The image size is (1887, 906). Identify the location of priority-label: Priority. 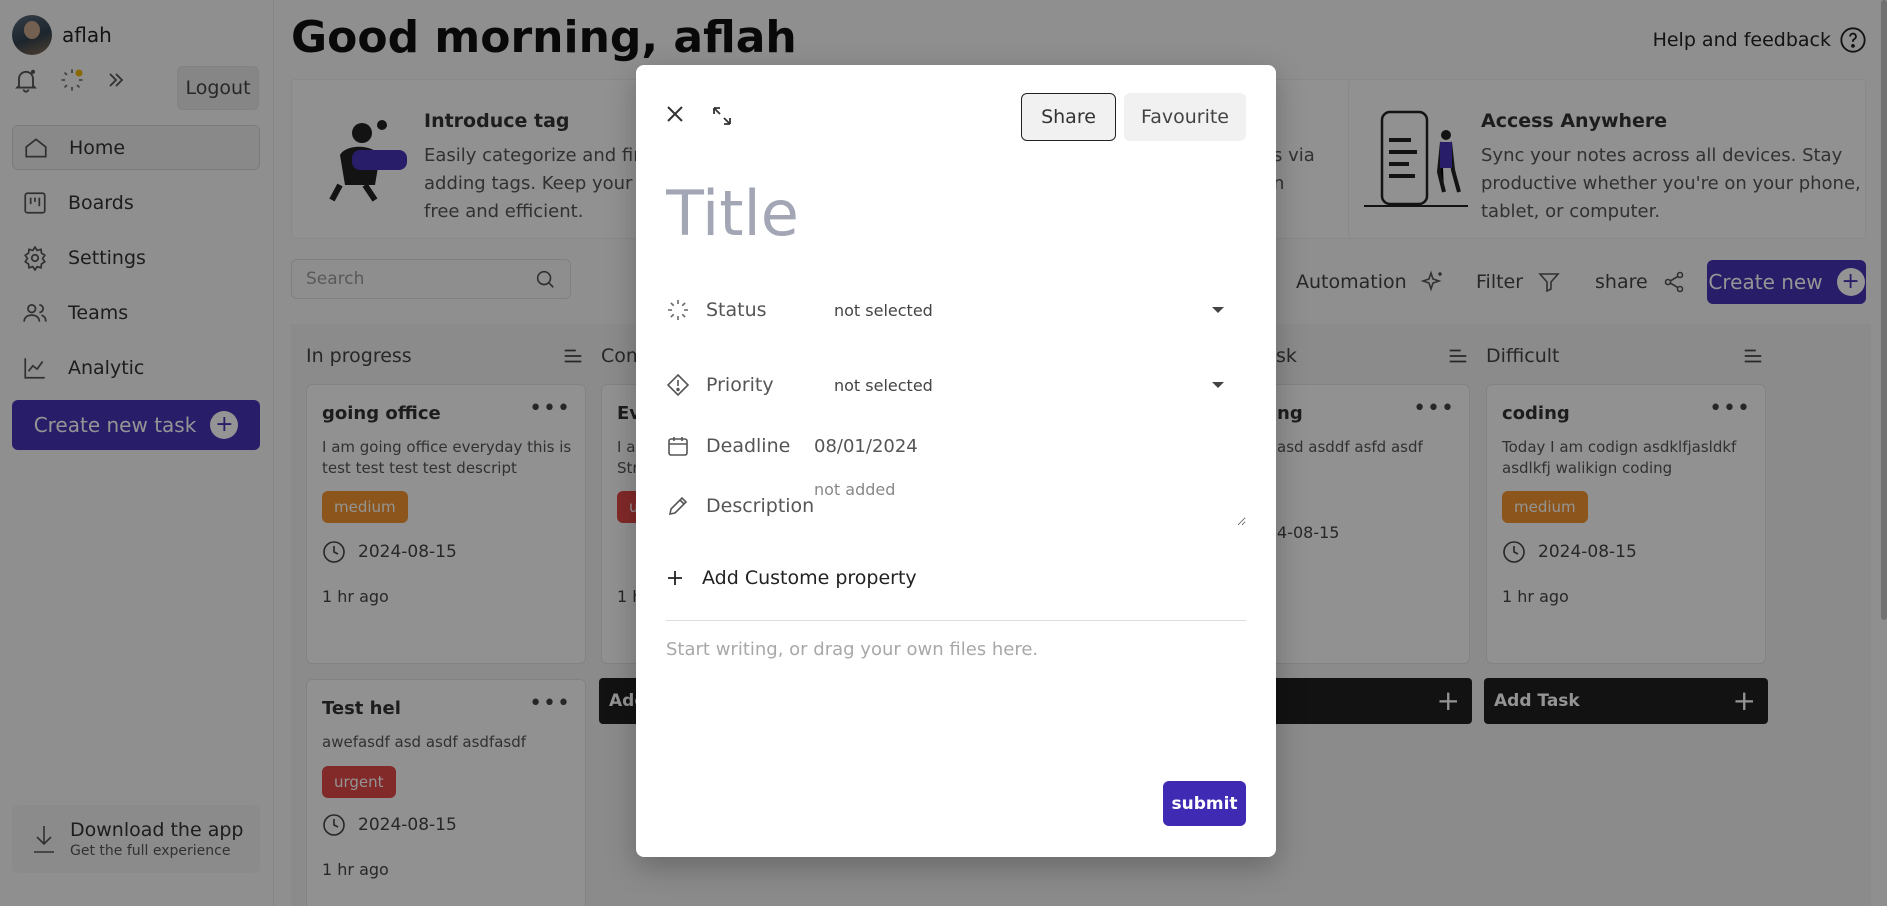
(740, 385).